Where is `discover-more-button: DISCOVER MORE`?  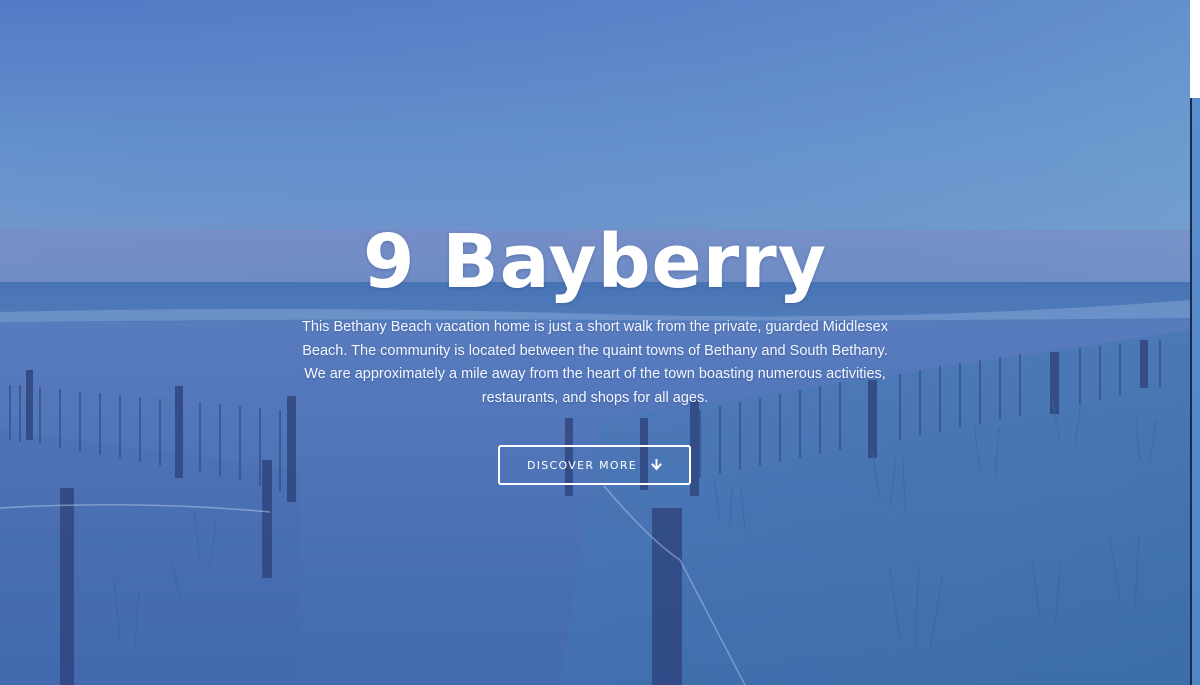
discover-more-button: DISCOVER MORE is located at coordinates (594, 465).